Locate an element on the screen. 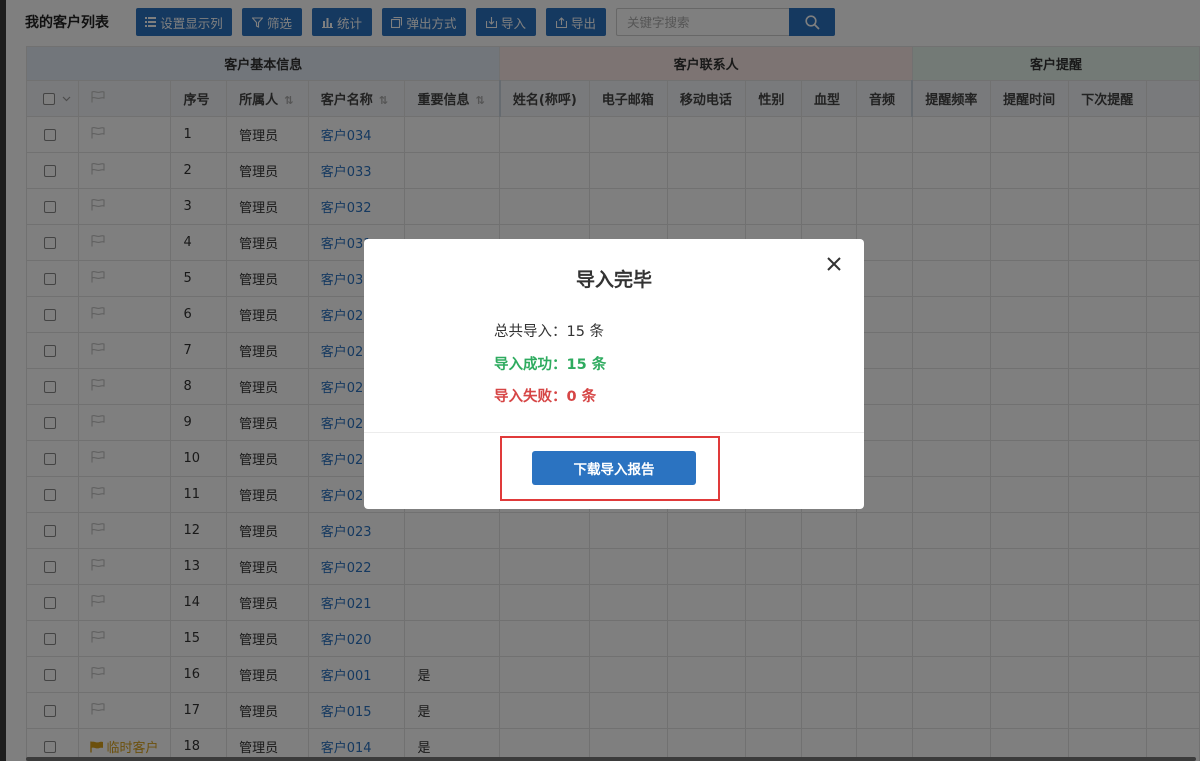 This screenshot has width=1200, height=761. import-complete-dialog: 导入完毕 总共导入：15 条 导入成功：15 条 导入失败：0 条 下载导入报告 is located at coordinates (614, 374).